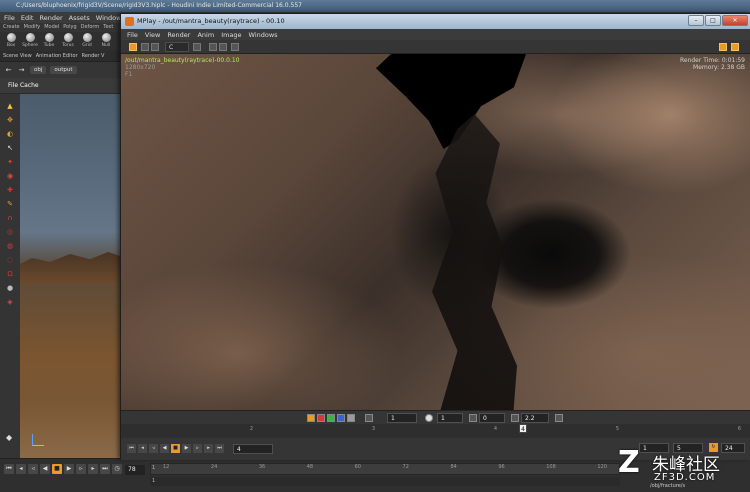 This screenshot has height=492, width=750. Describe the element at coordinates (106, 41) in the screenshot. I see `shelf-tool-null: Null` at that location.